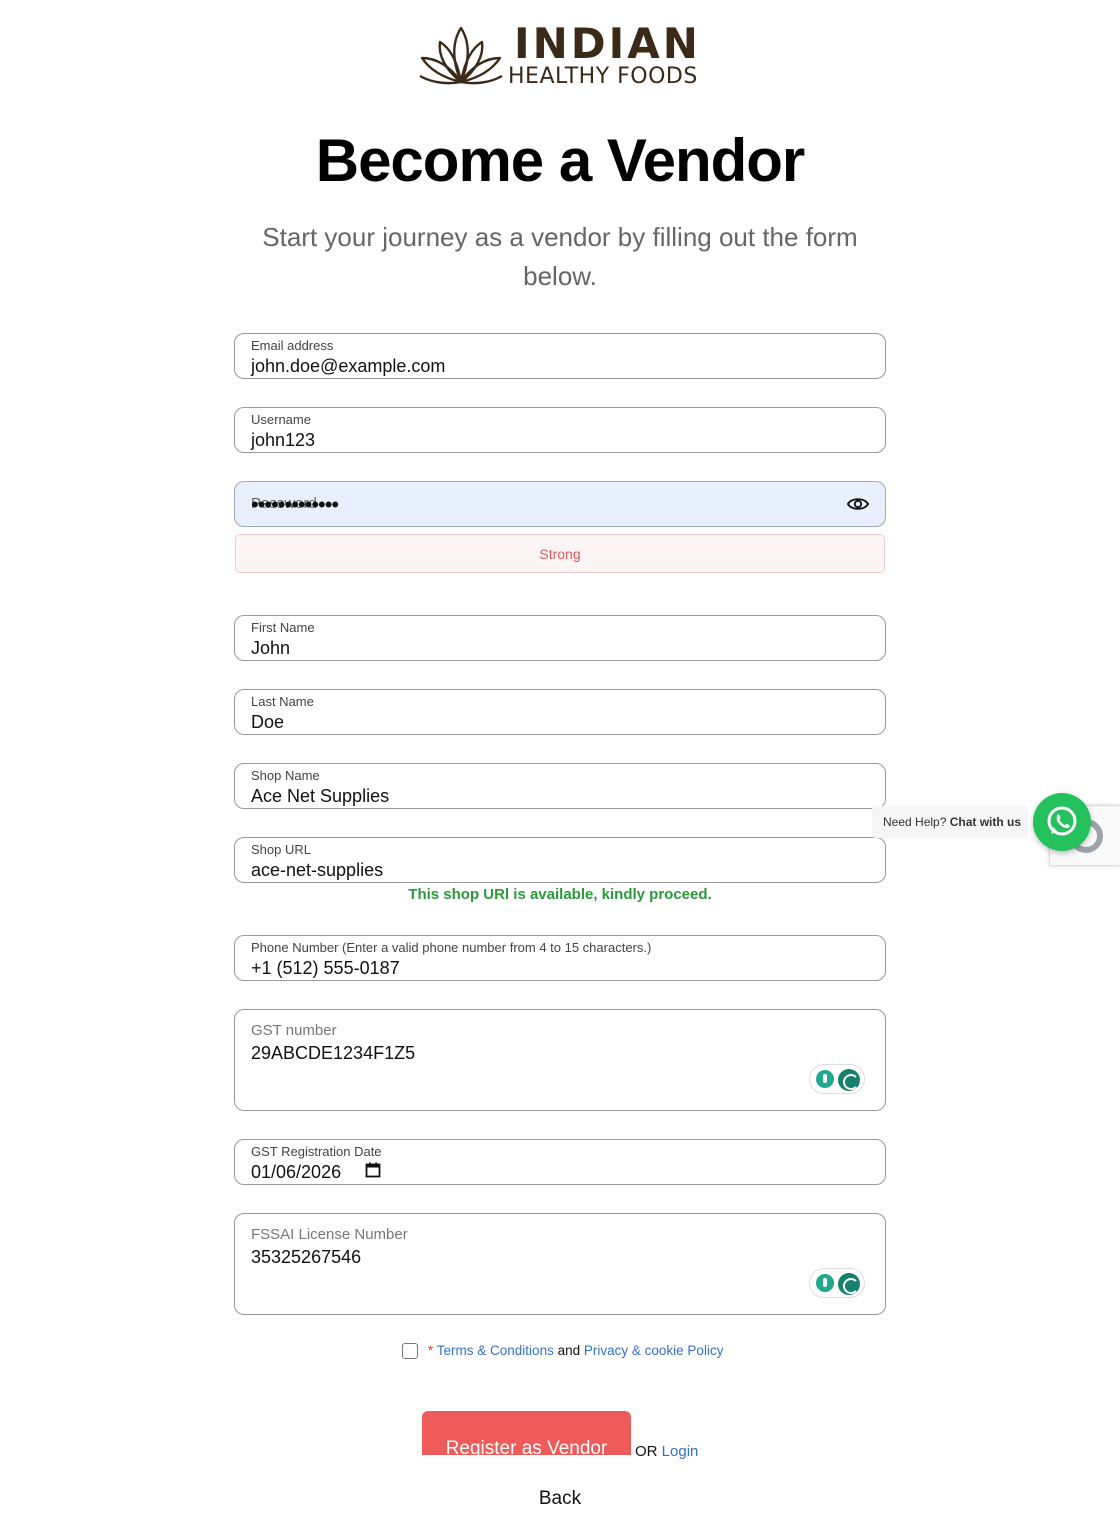  I want to click on terms-checkbox, so click(410, 1351).